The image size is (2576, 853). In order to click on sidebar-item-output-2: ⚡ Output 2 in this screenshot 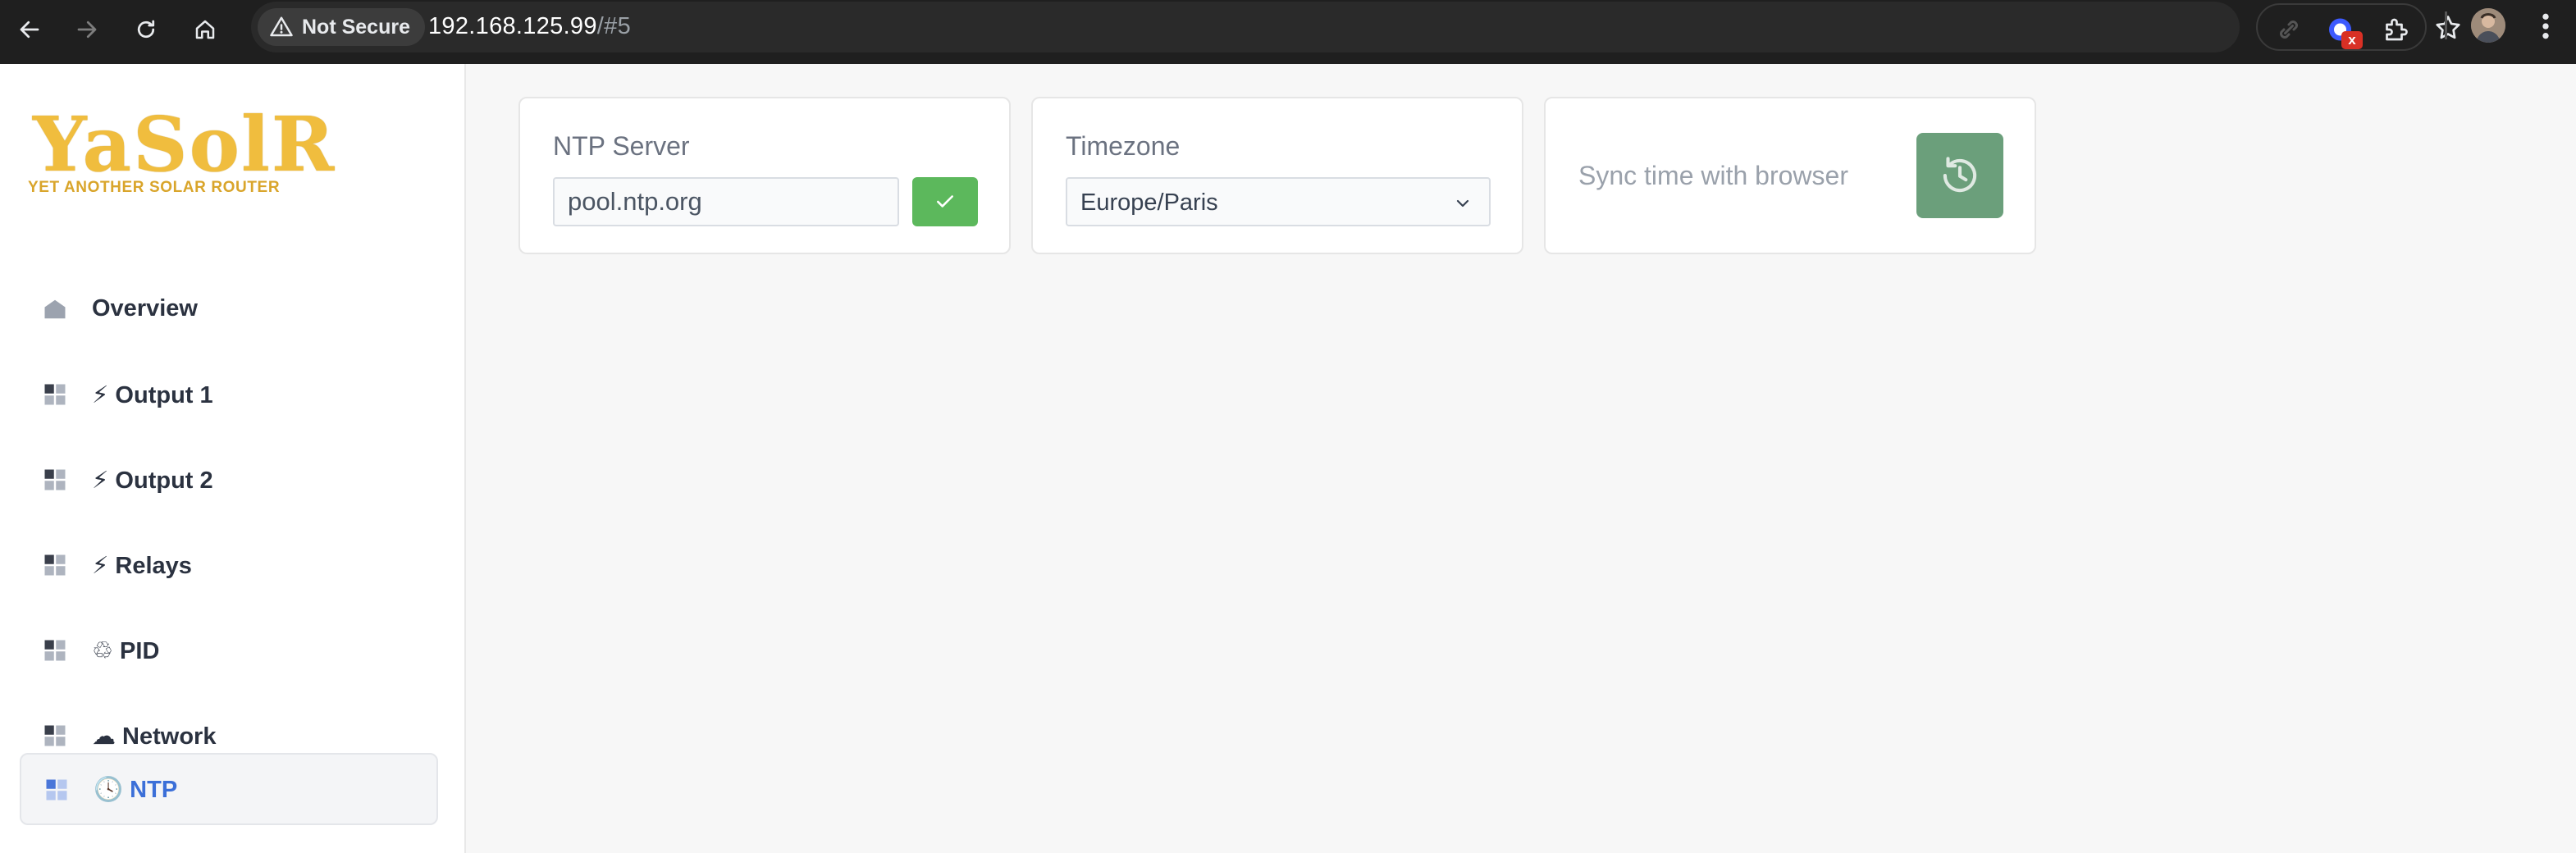, I will do `click(229, 479)`.